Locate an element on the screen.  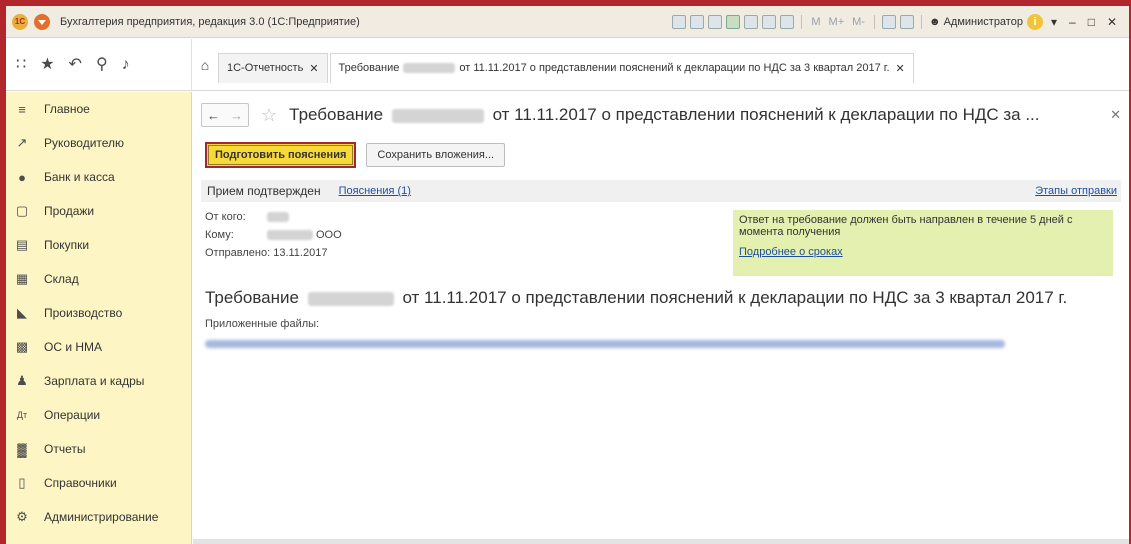
to-row: Кому: ООО is located at coordinates (273, 235).